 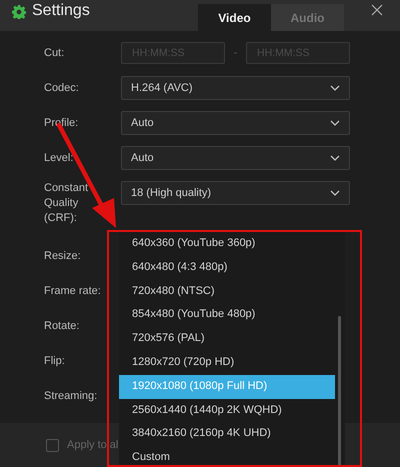 What do you see at coordinates (67, 203) in the screenshot?
I see `field-label: Constant Quality (CRF):` at bounding box center [67, 203].